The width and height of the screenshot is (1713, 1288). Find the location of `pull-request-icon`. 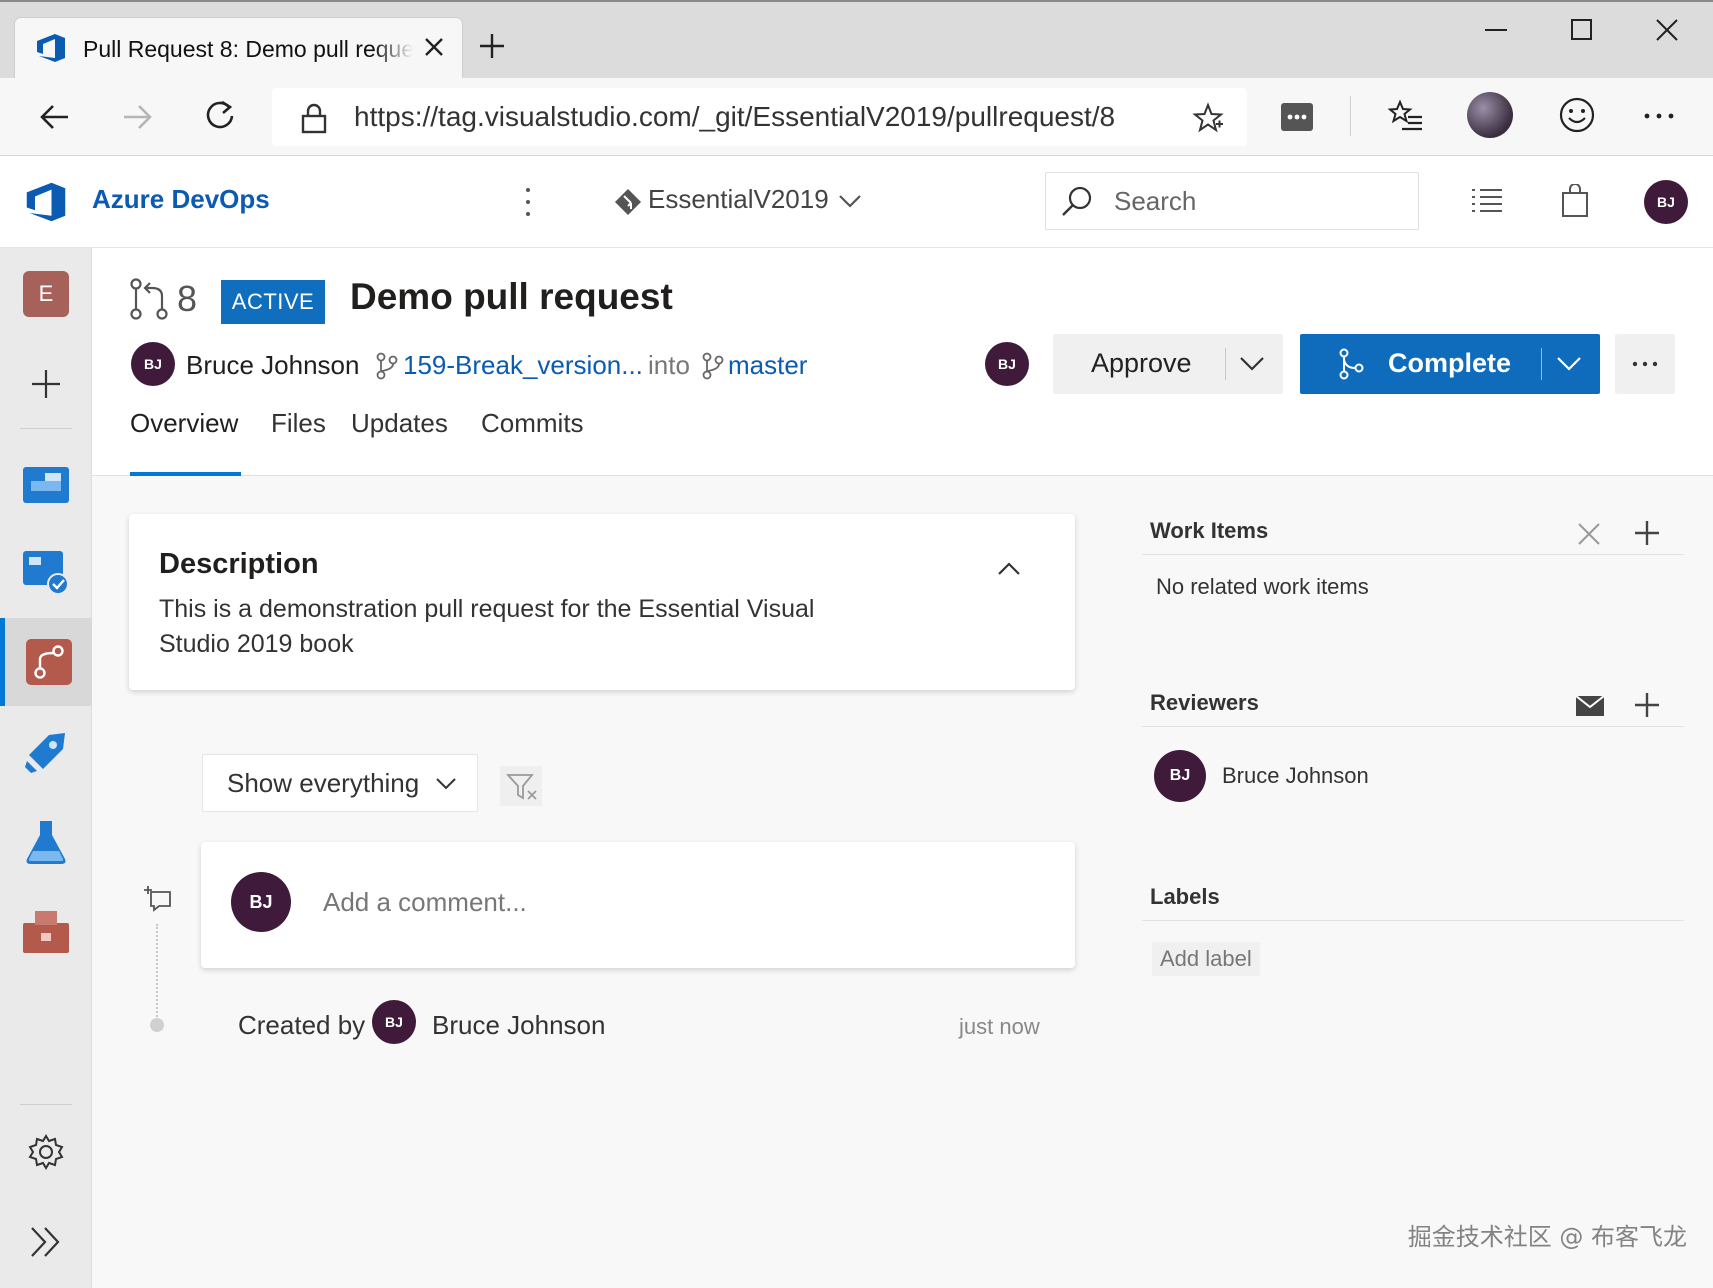

pull-request-icon is located at coordinates (149, 299).